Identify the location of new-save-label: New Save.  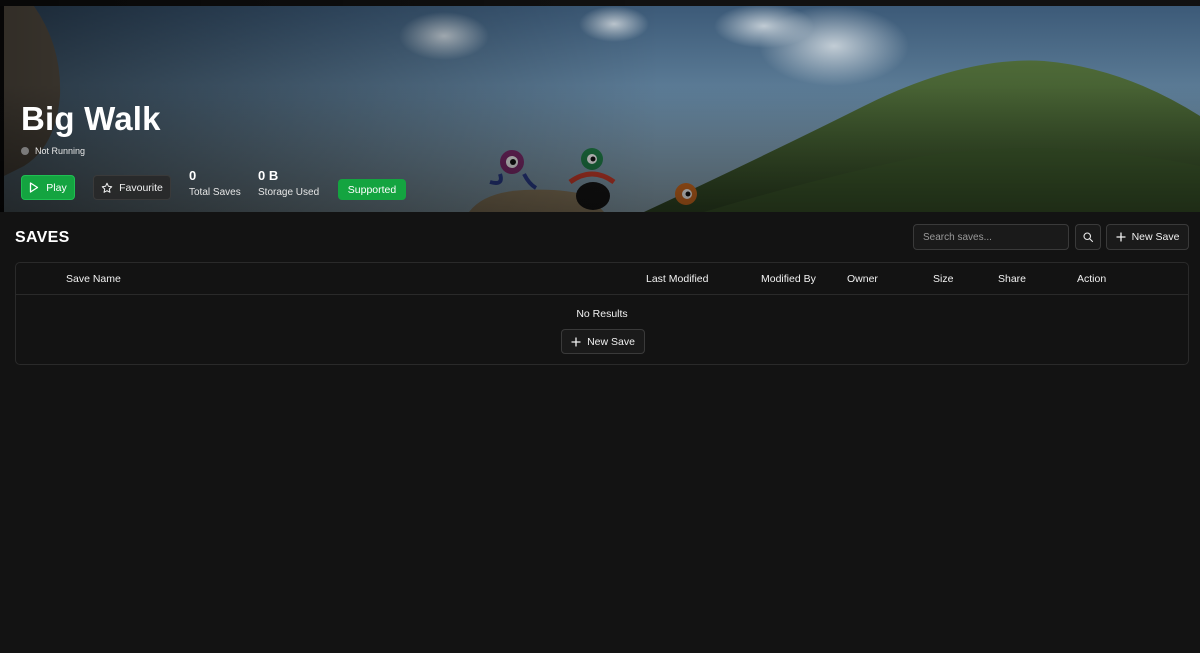
(1155, 237).